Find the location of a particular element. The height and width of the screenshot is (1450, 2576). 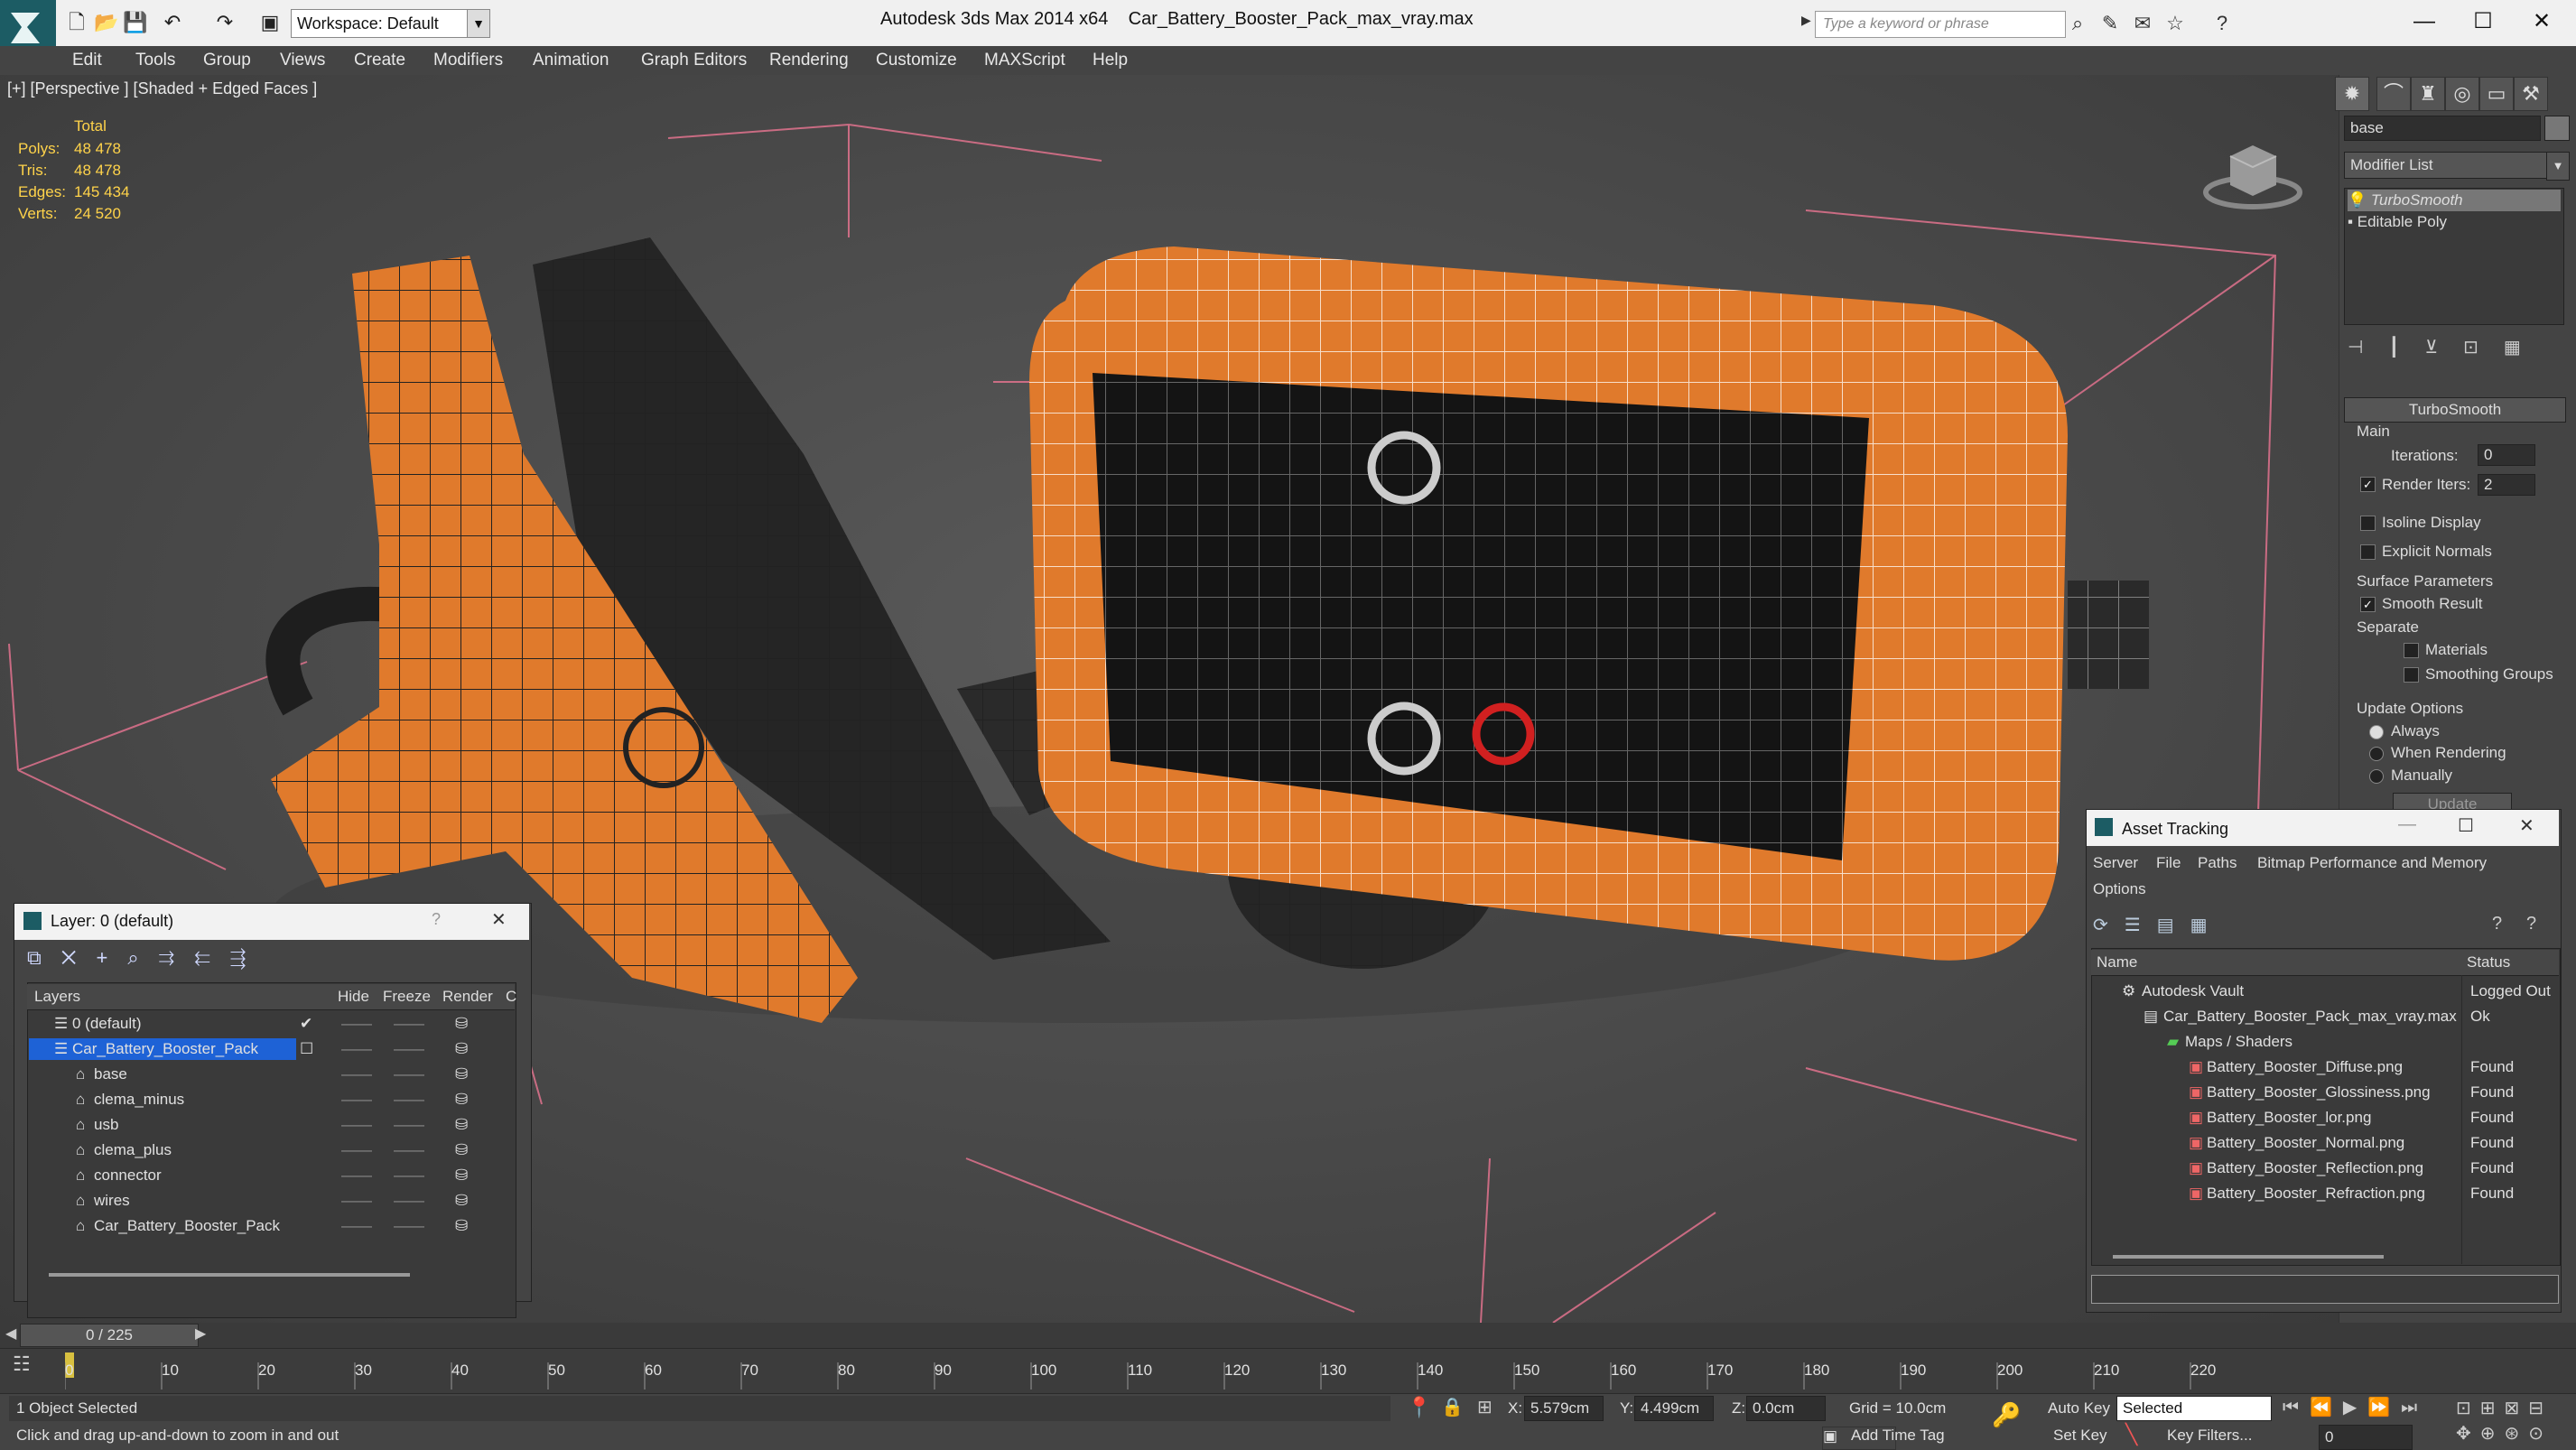

menu-modifiers: Modifiers is located at coordinates (468, 60).